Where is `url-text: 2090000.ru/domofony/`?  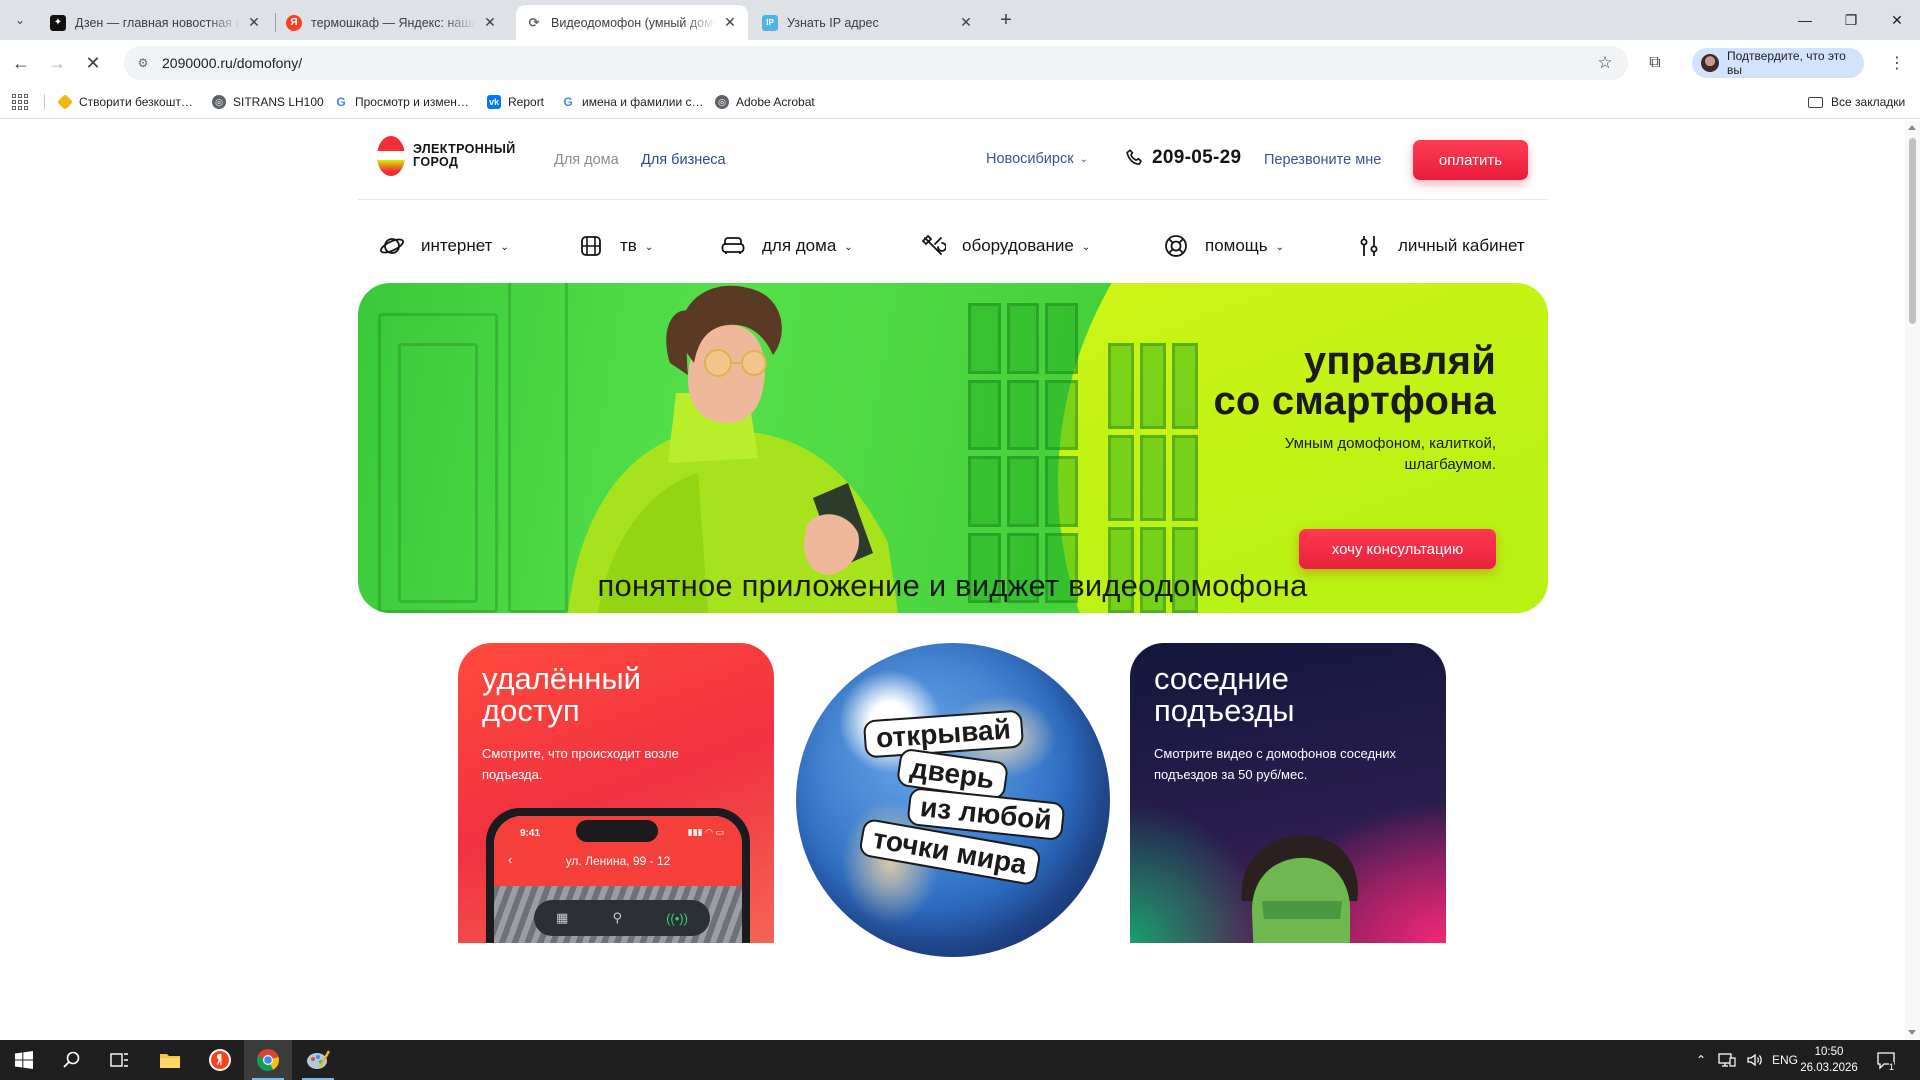
url-text: 2090000.ru/domofony/ is located at coordinates (876, 63).